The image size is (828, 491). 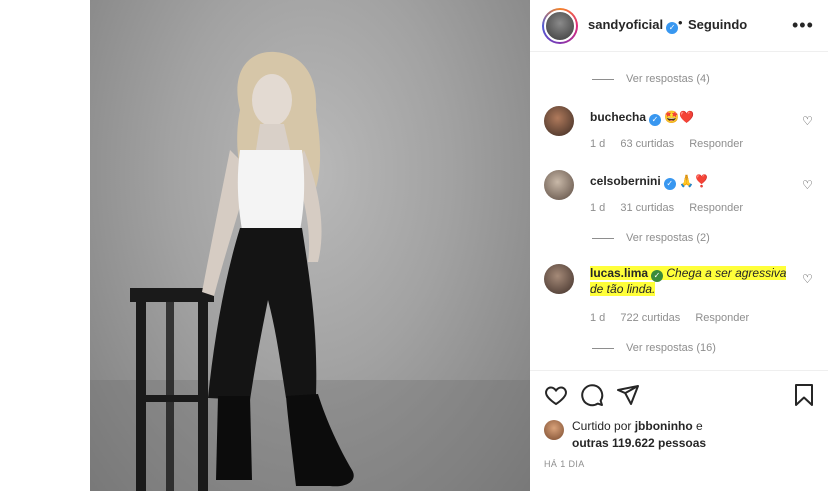 What do you see at coordinates (560, 26) in the screenshot?
I see `author-avatar` at bounding box center [560, 26].